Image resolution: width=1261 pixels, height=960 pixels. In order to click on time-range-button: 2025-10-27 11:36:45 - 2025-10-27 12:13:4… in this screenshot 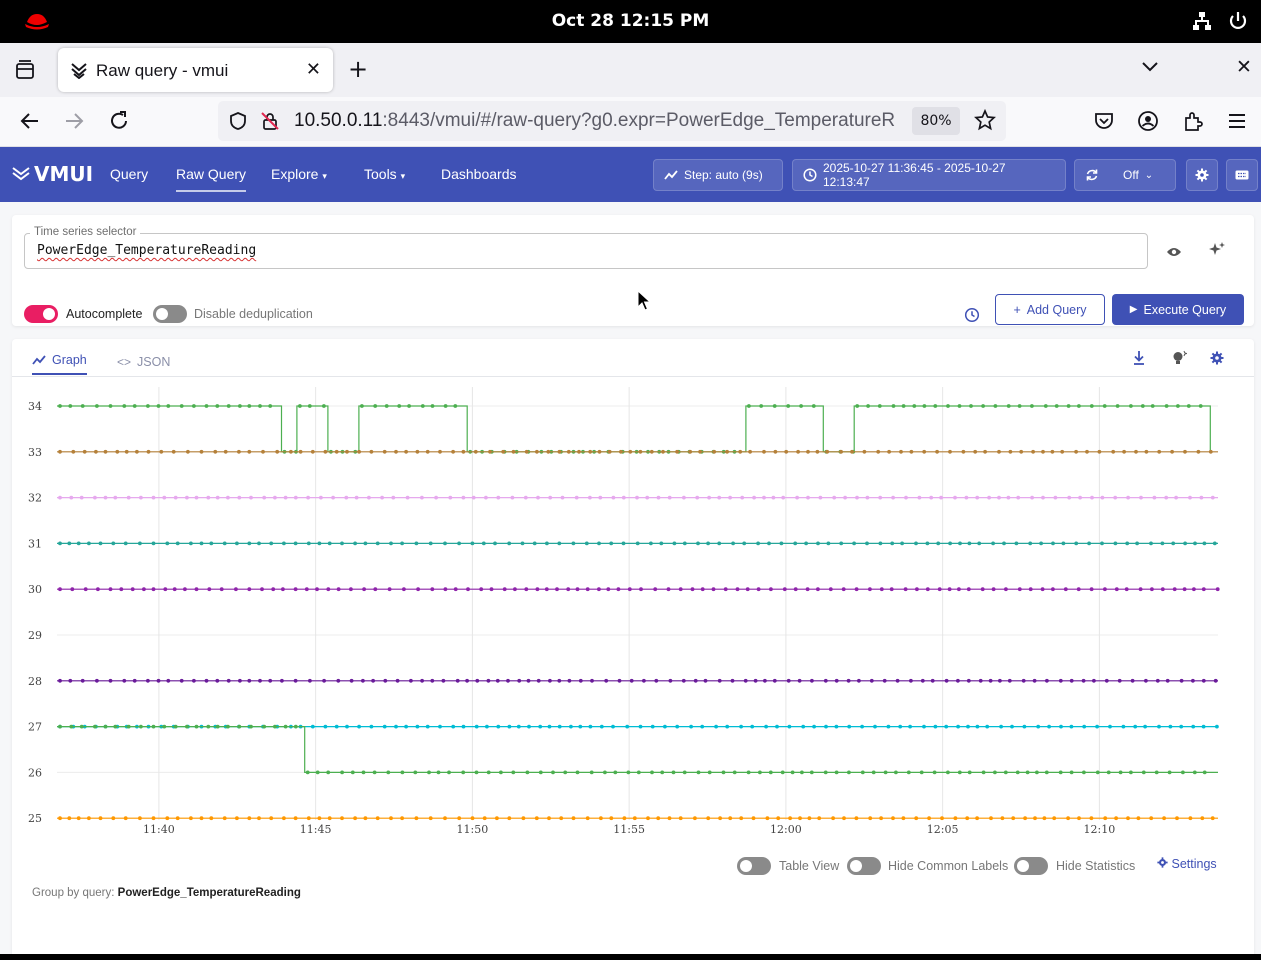, I will do `click(929, 175)`.